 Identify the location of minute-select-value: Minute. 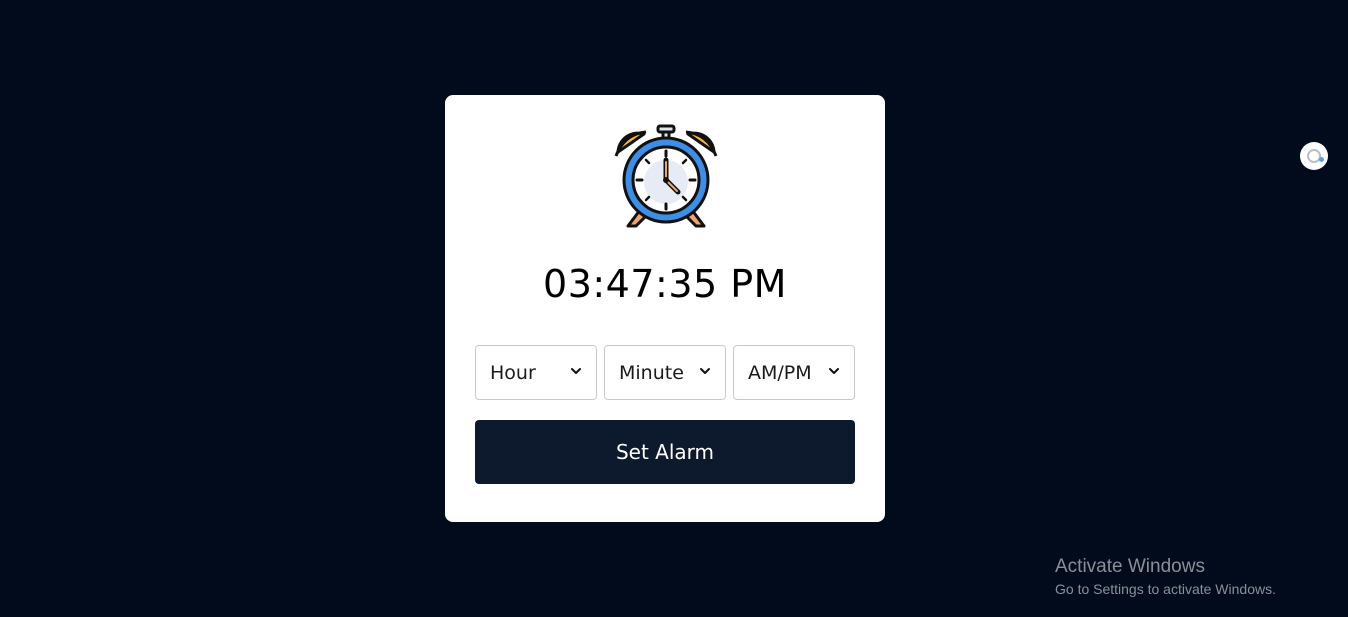
(651, 373).